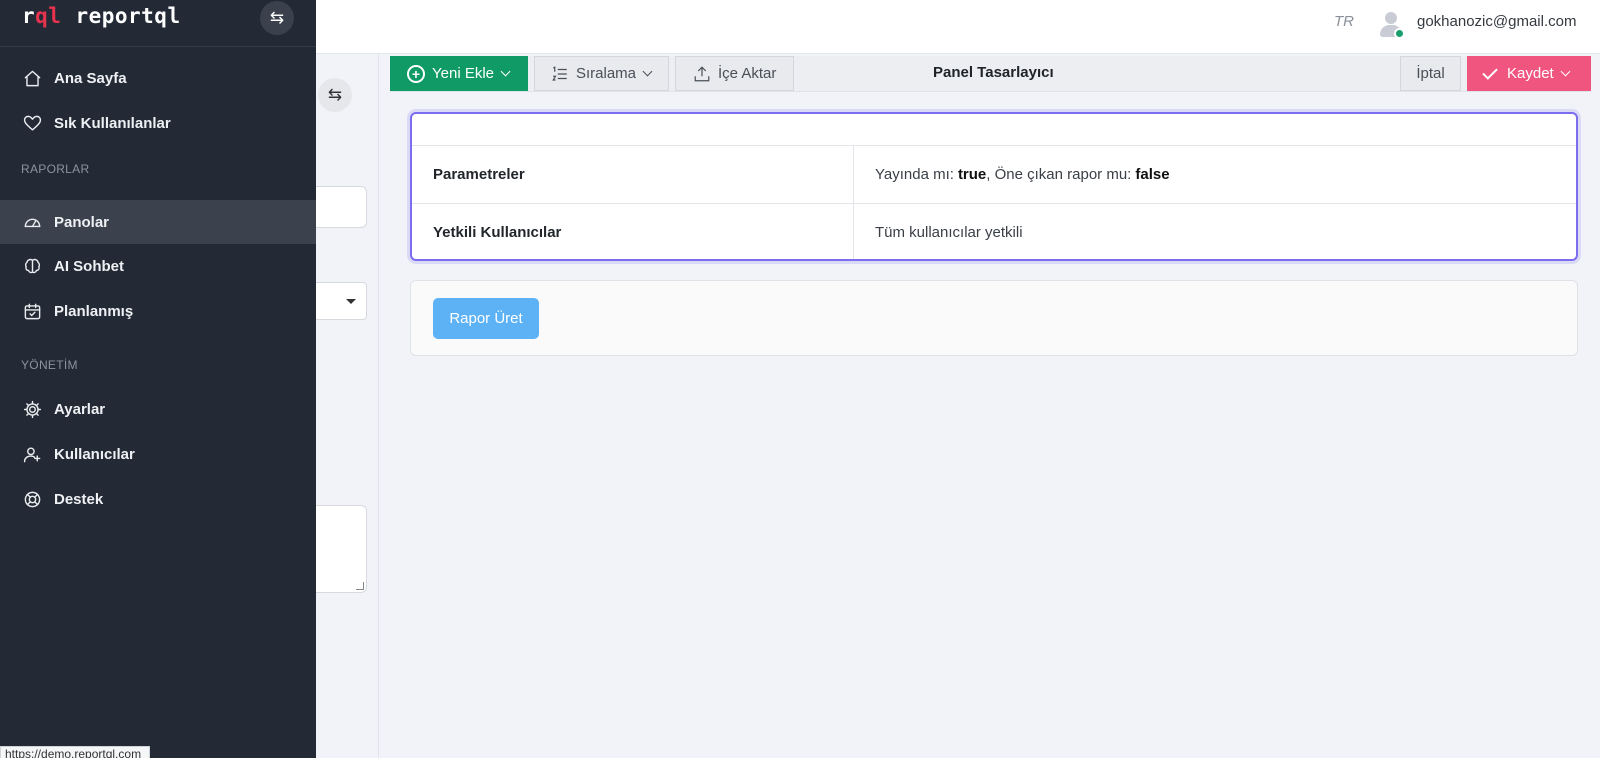 The height and width of the screenshot is (758, 1600). I want to click on sidebar-item-sik-kullanilanlar: Sık Kullanılanlar, so click(158, 123).